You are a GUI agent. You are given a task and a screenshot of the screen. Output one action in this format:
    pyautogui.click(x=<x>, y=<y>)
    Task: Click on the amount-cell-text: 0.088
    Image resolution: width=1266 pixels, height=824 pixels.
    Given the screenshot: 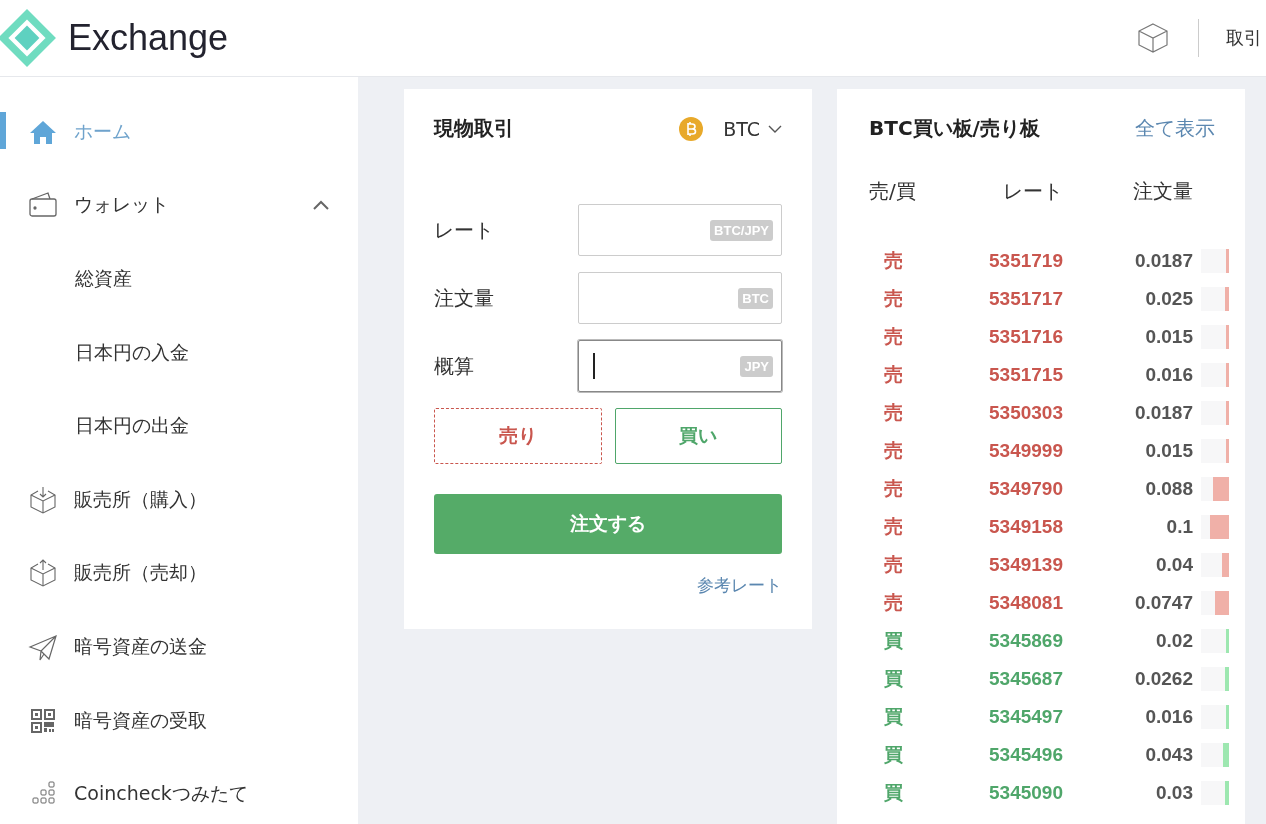 What is the action you would take?
    pyautogui.click(x=1168, y=489)
    